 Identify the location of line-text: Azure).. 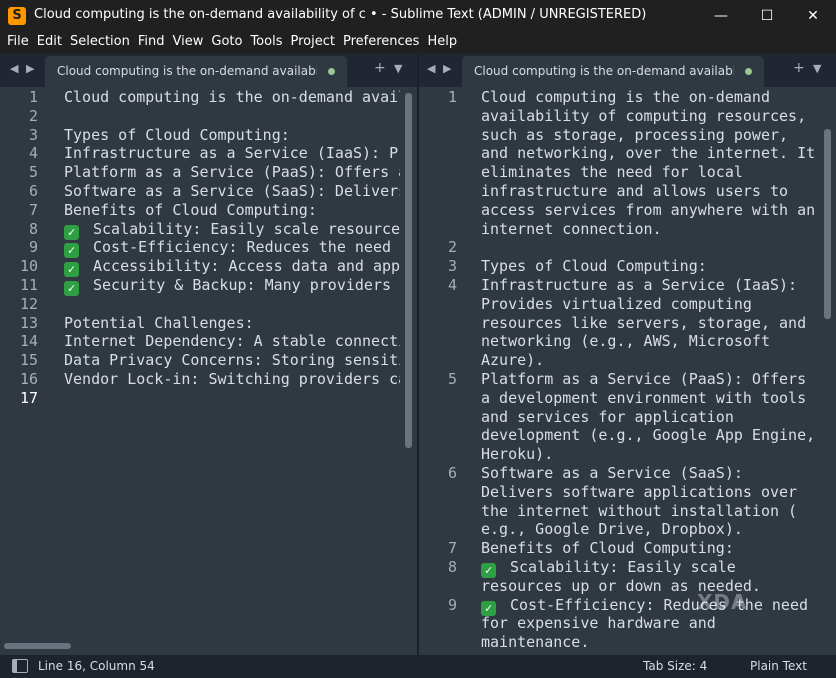
(513, 360).